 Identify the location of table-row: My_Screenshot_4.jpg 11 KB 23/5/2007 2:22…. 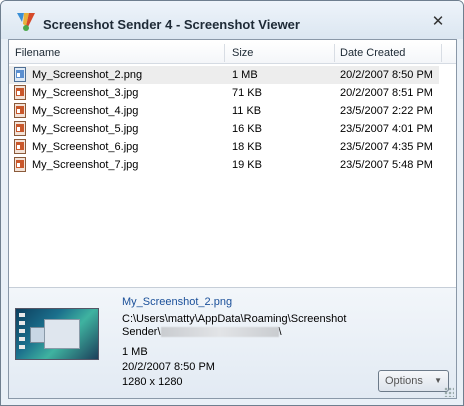
(232, 111).